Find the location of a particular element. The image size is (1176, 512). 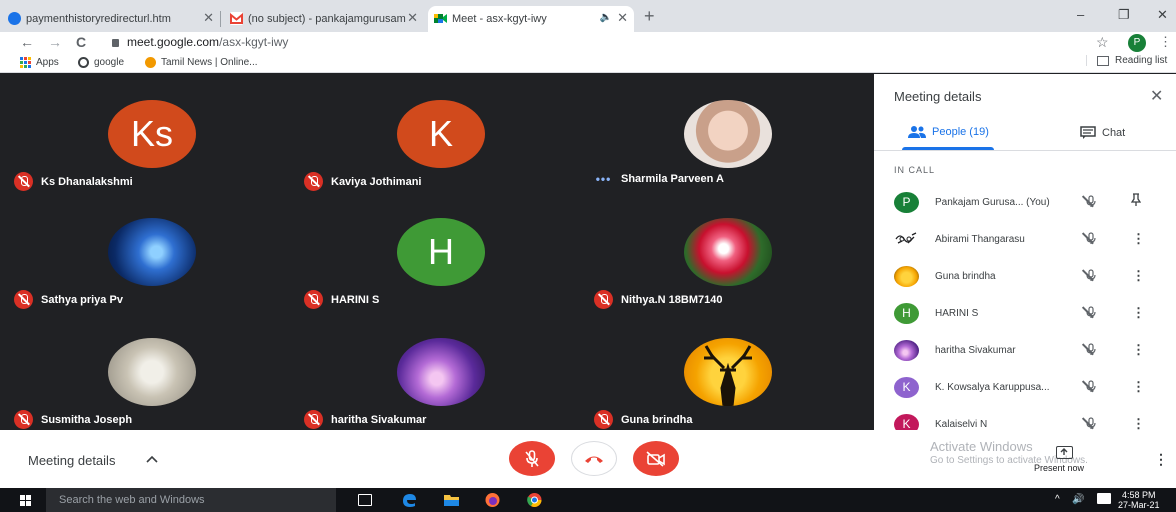

participant-name: Kalaiselvi N is located at coordinates (961, 424).